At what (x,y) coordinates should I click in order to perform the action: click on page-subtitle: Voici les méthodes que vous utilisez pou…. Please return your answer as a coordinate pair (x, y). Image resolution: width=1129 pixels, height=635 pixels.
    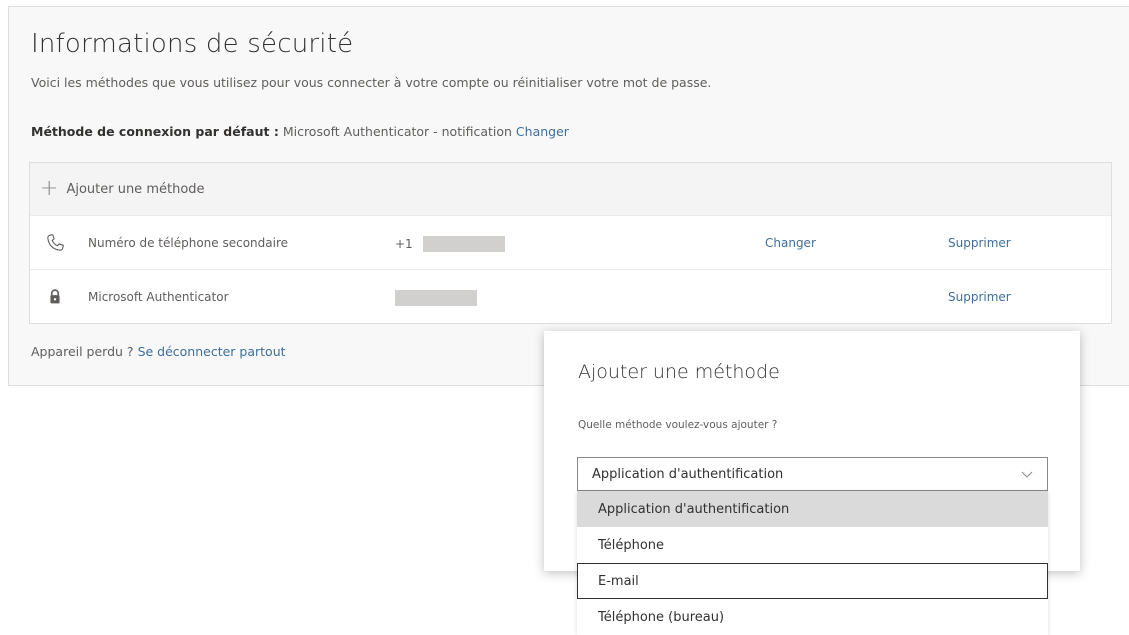
    Looking at the image, I should click on (371, 82).